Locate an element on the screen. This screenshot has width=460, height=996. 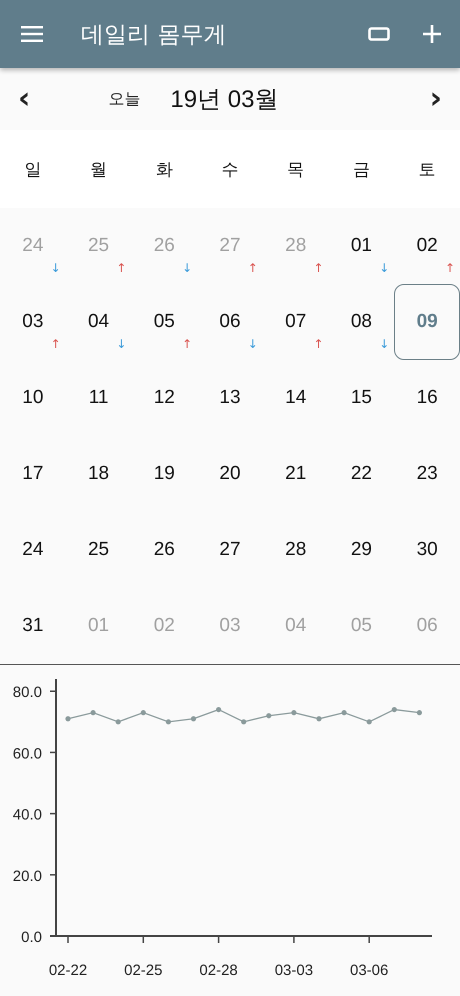
calendar-day: 28 is located at coordinates (295, 550).